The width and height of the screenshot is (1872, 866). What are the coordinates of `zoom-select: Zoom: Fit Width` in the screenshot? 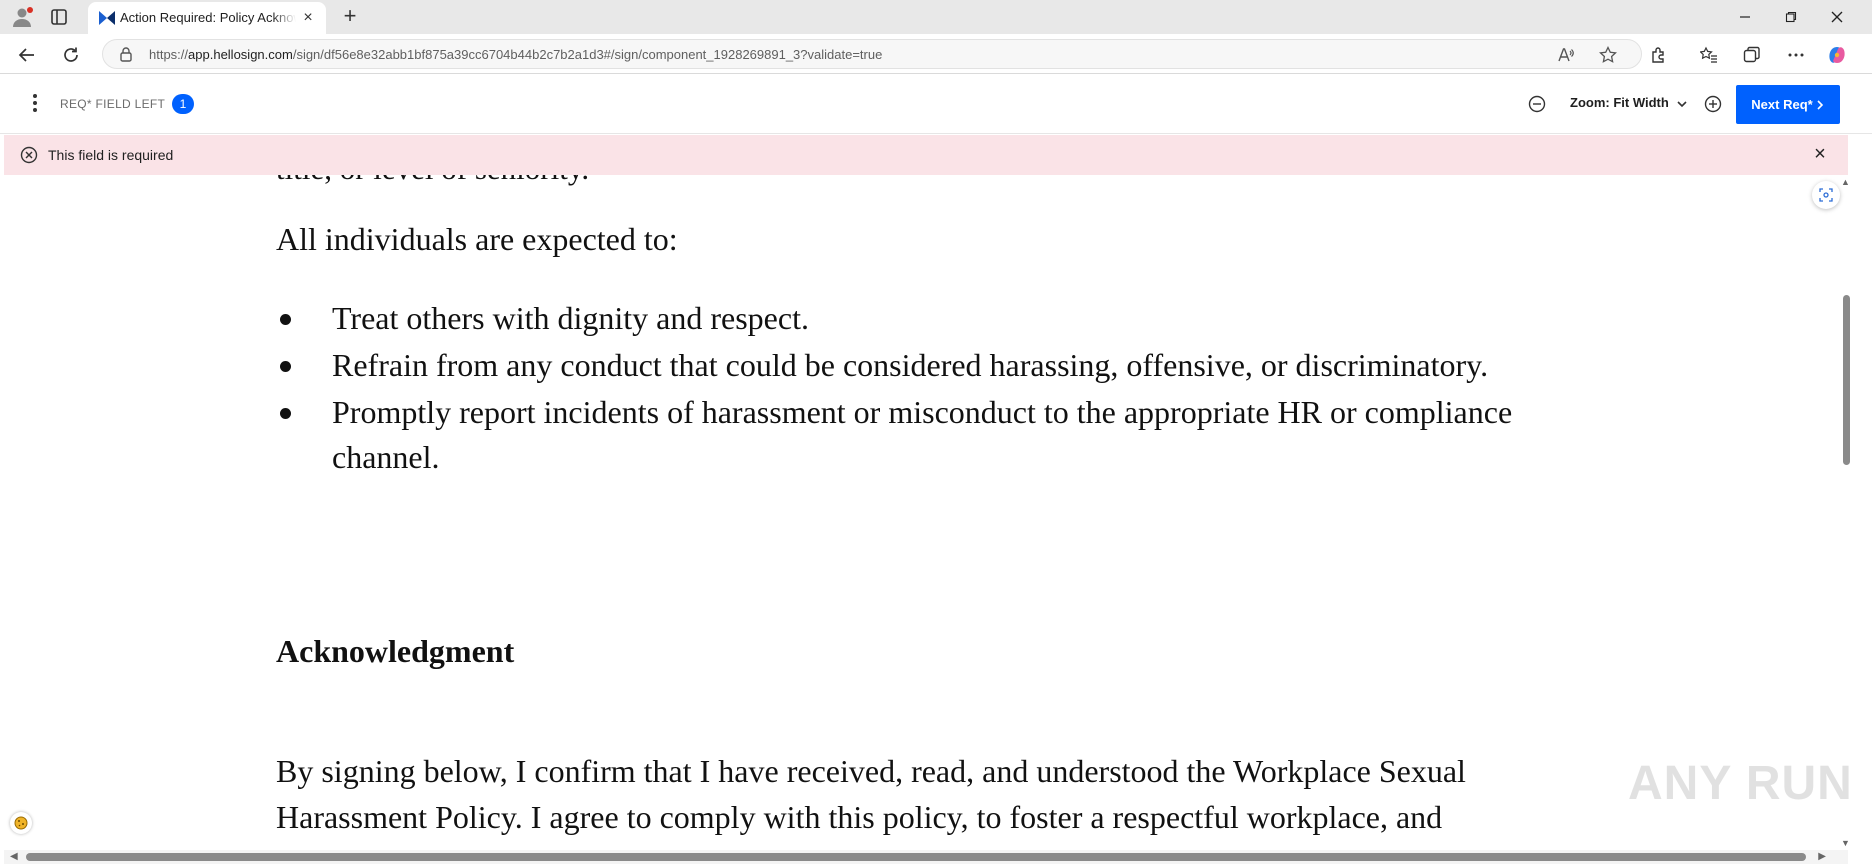 It's located at (1629, 102).